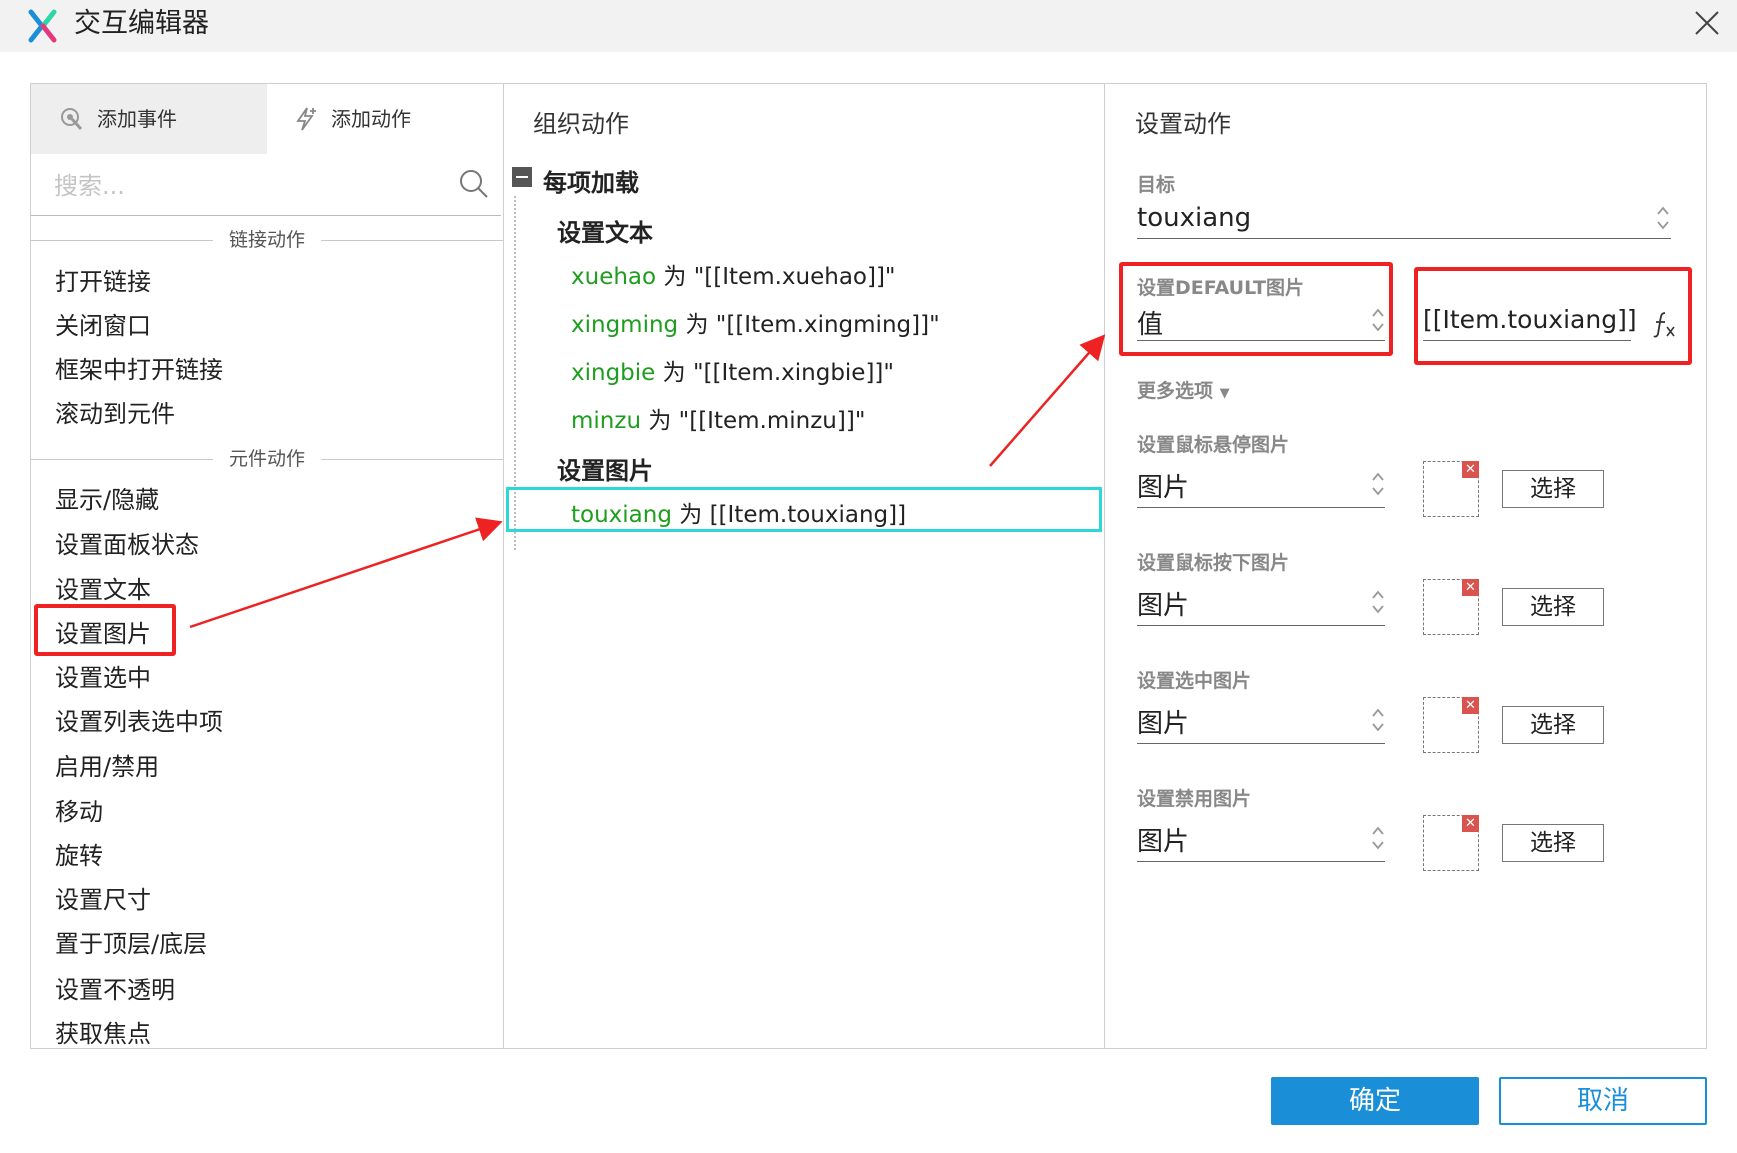 This screenshot has width=1737, height=1153. I want to click on selected-image-label: 设置选中图片, so click(1194, 681).